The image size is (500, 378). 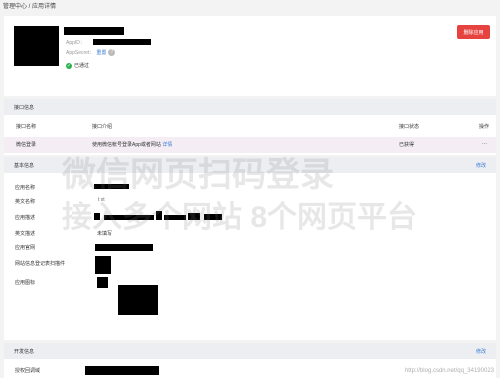 I want to click on approved-label: 已通过, so click(x=82, y=66).